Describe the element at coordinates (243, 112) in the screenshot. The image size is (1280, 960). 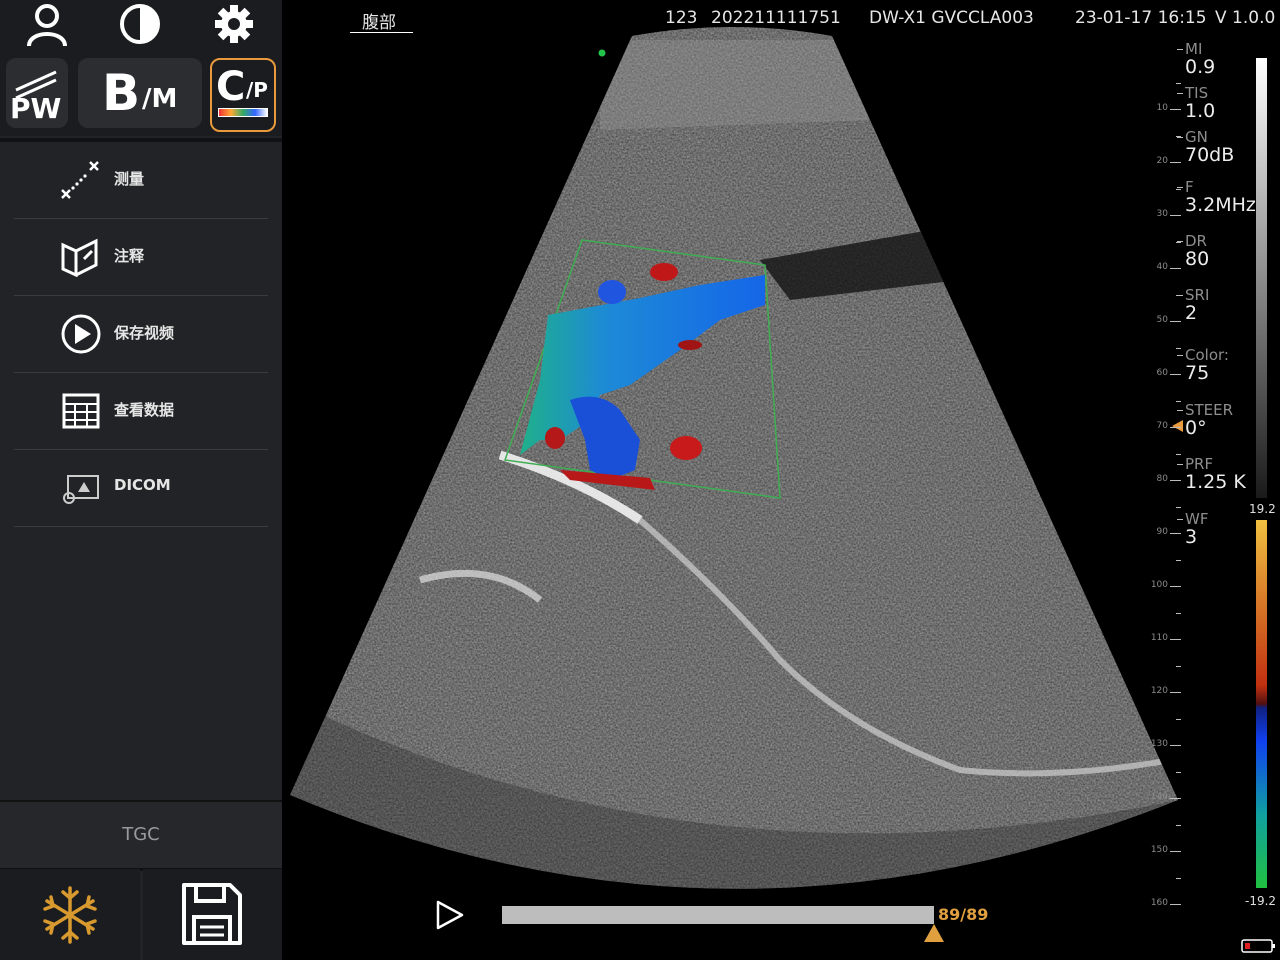
I see `color-bar-icon` at that location.